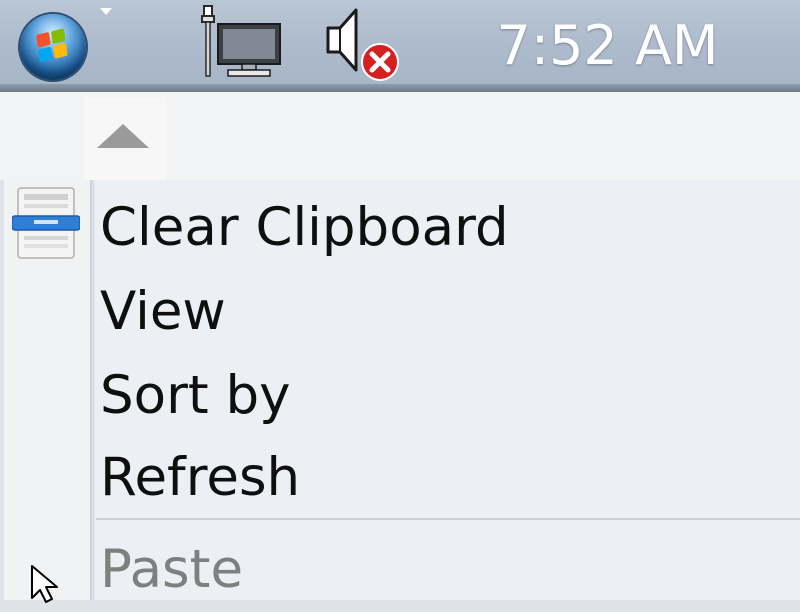 The height and width of the screenshot is (612, 800). Describe the element at coordinates (448, 478) in the screenshot. I see `menu-item-refresh: Refresh` at that location.